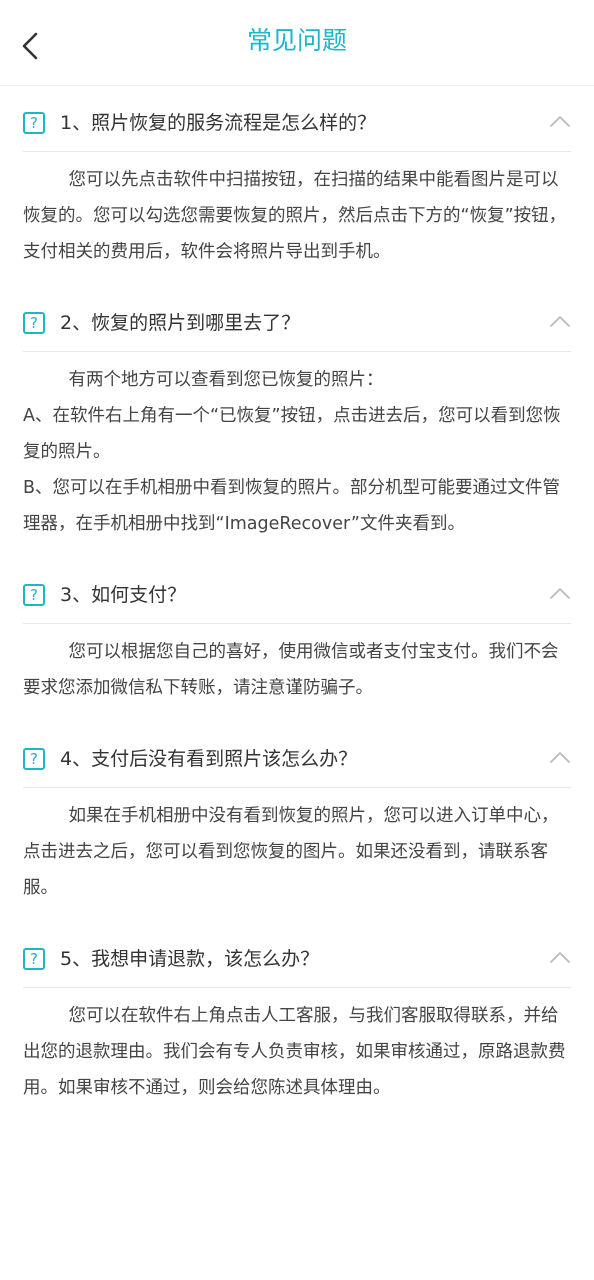  Describe the element at coordinates (296, 40) in the screenshot. I see `page-title: 常见问题` at that location.